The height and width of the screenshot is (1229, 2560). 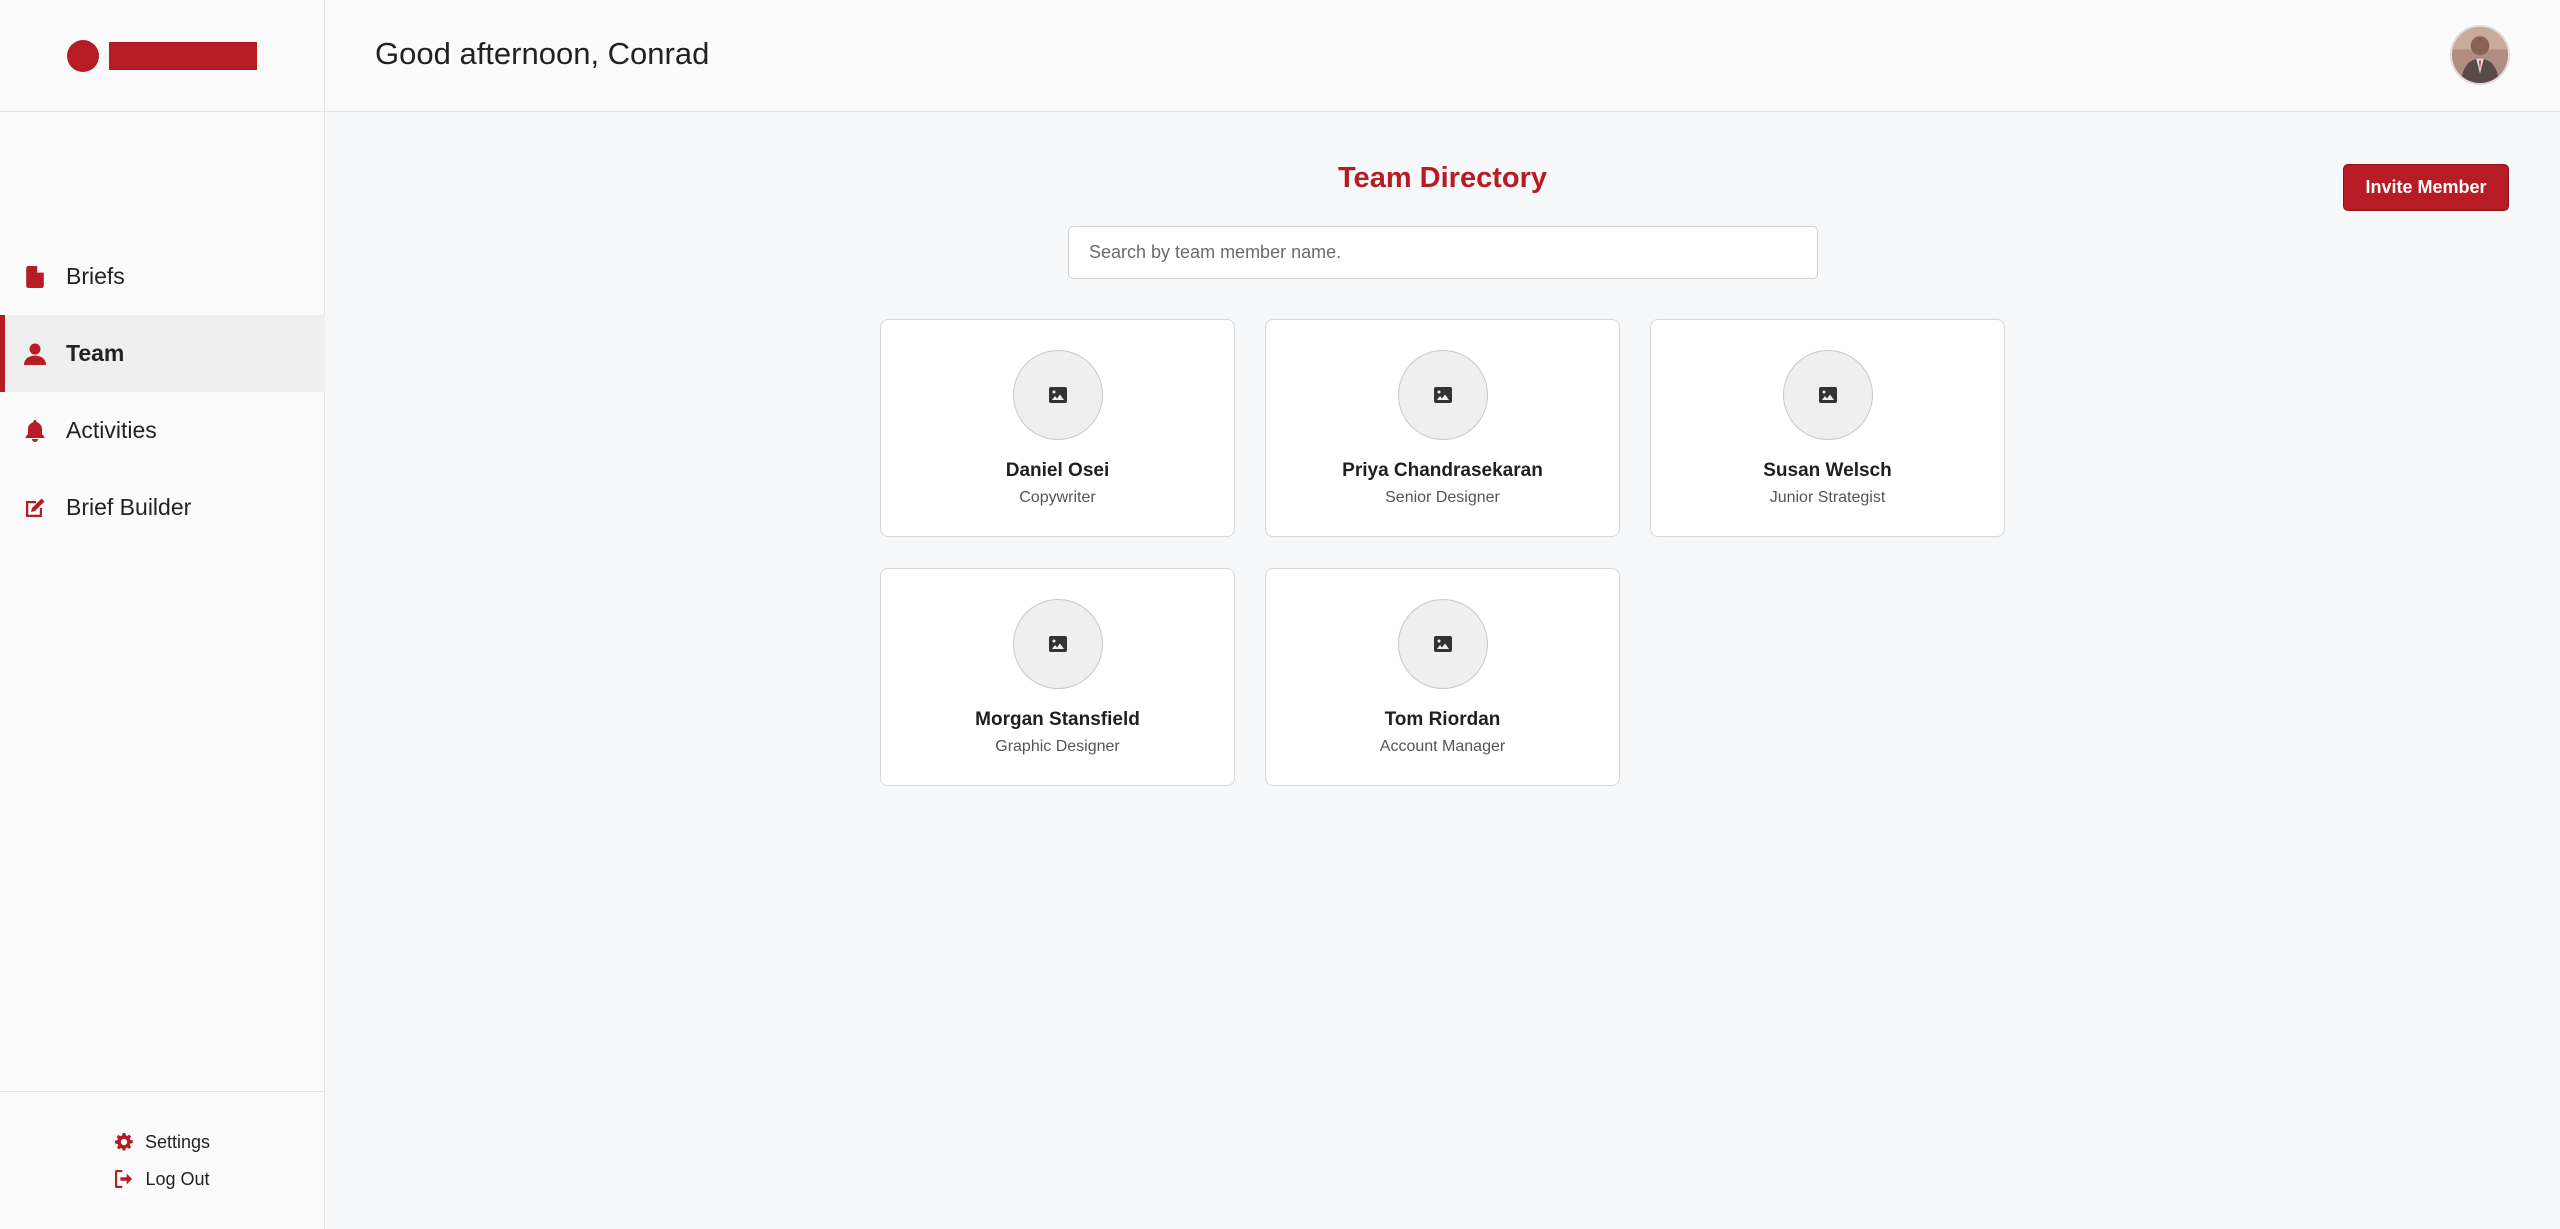 I want to click on user-icon, so click(x=35, y=354).